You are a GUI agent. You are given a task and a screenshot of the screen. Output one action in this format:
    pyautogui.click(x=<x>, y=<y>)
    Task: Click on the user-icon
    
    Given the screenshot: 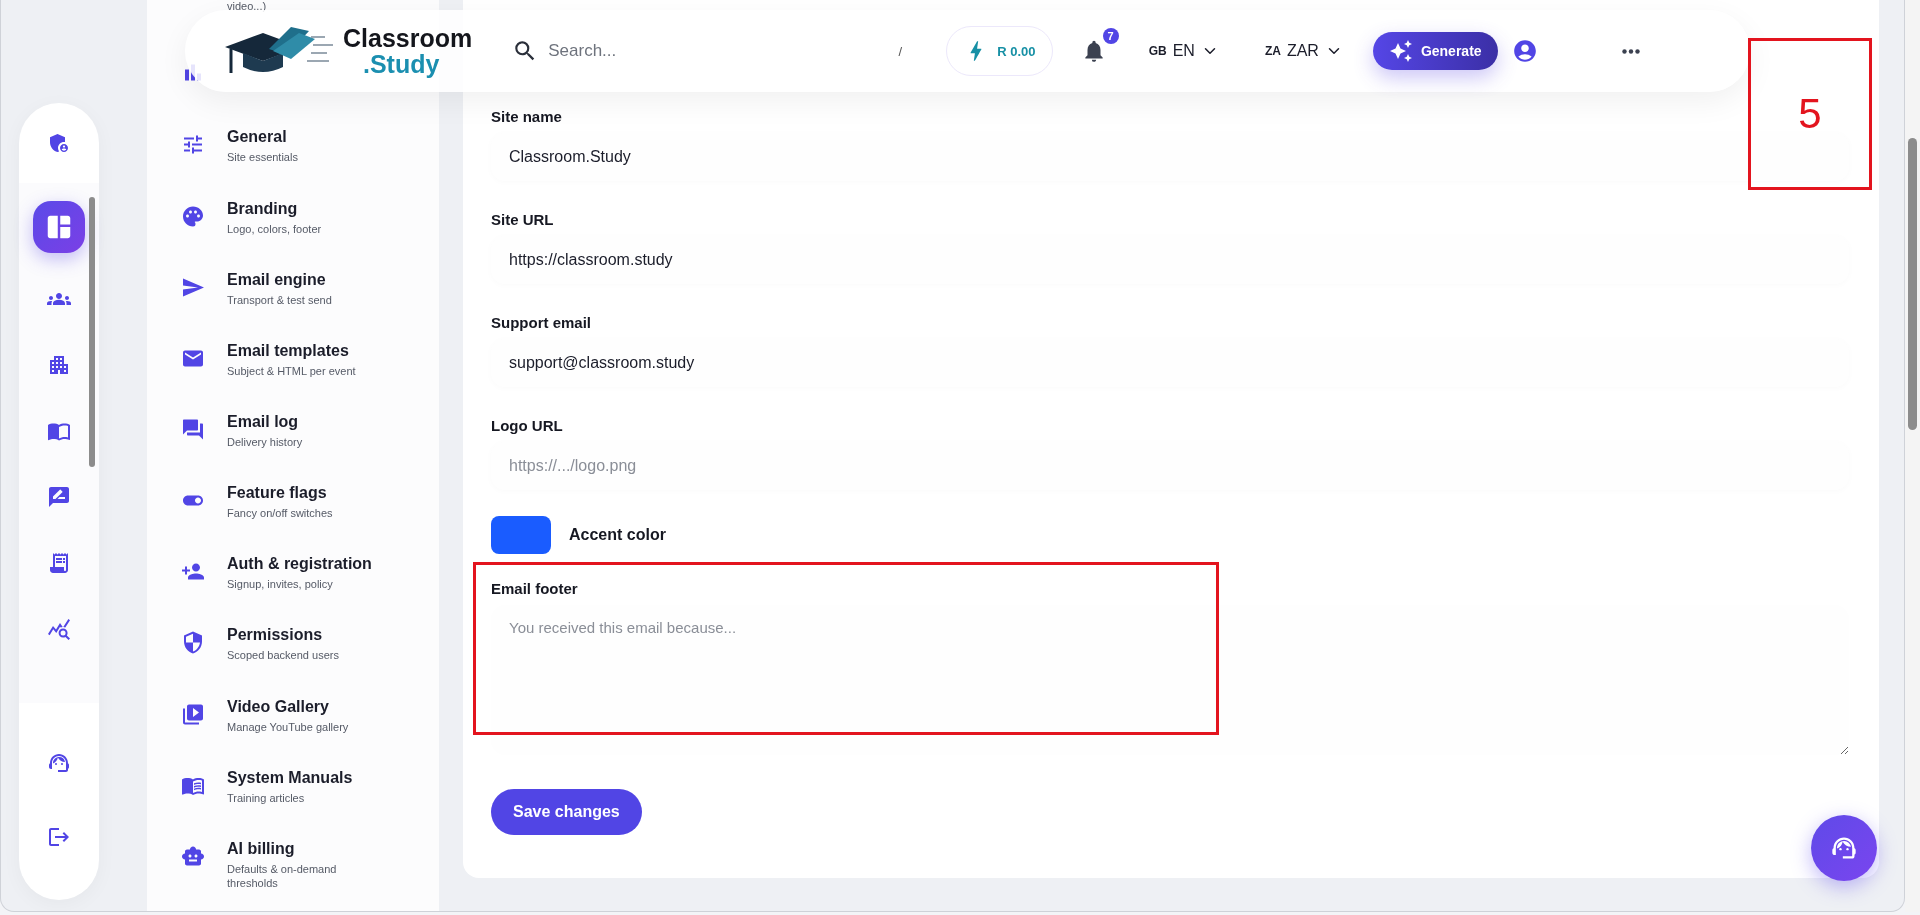 What is the action you would take?
    pyautogui.click(x=1524, y=51)
    